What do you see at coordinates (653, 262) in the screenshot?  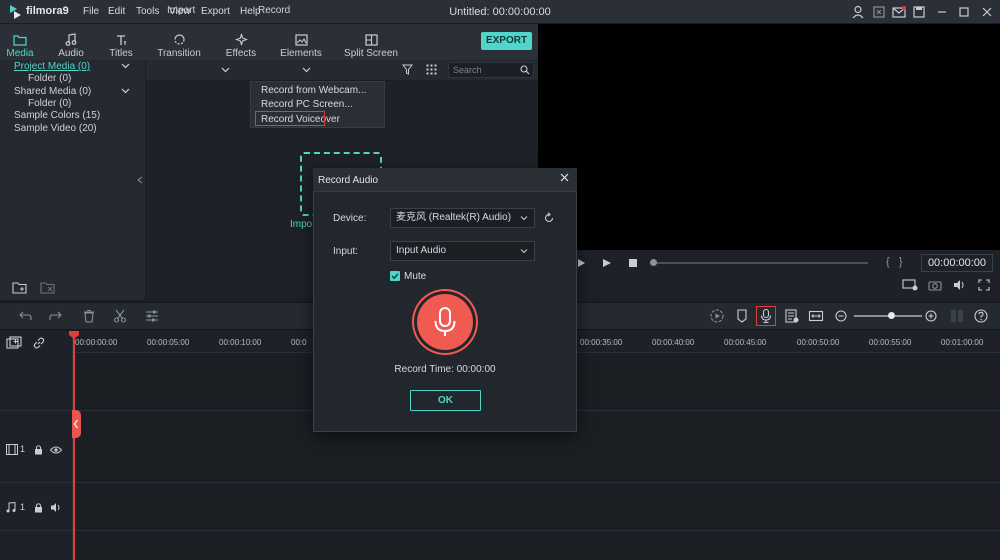 I see `playback-scrubber` at bounding box center [653, 262].